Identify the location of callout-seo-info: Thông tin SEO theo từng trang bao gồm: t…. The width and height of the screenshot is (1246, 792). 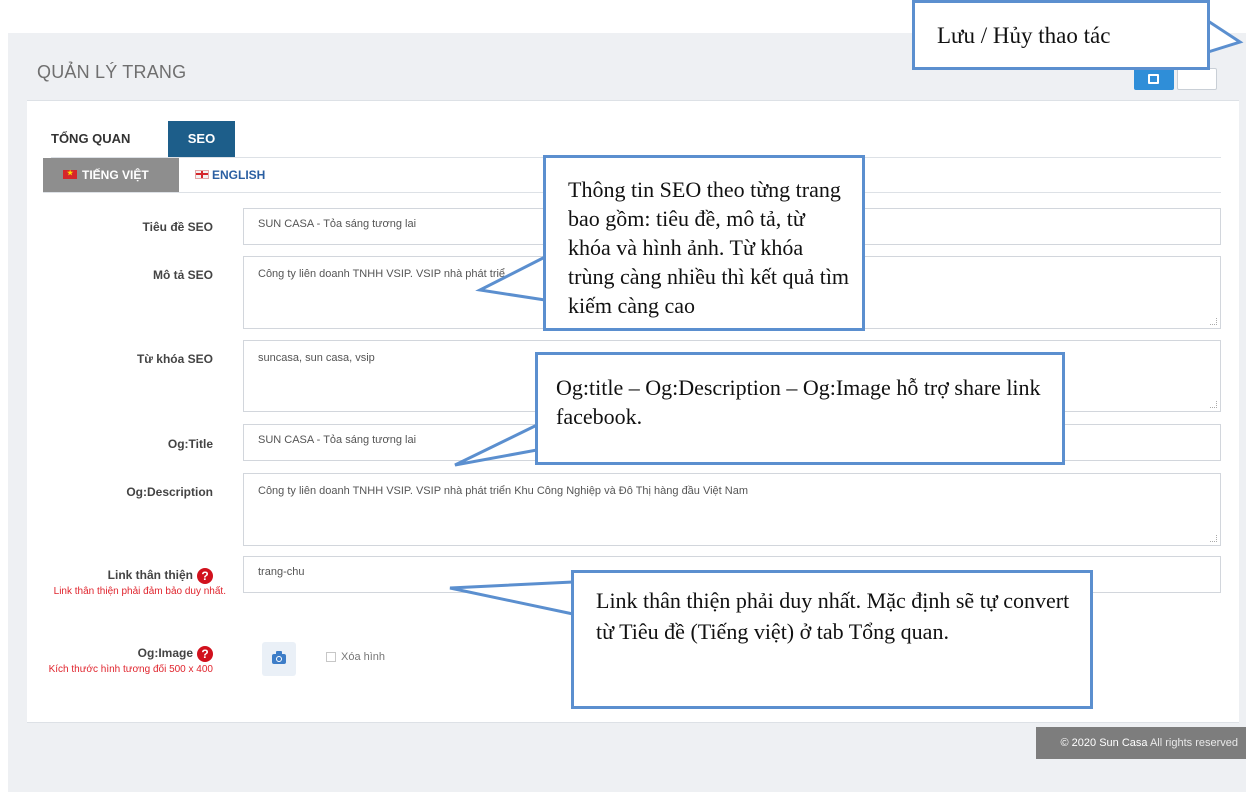
(704, 243).